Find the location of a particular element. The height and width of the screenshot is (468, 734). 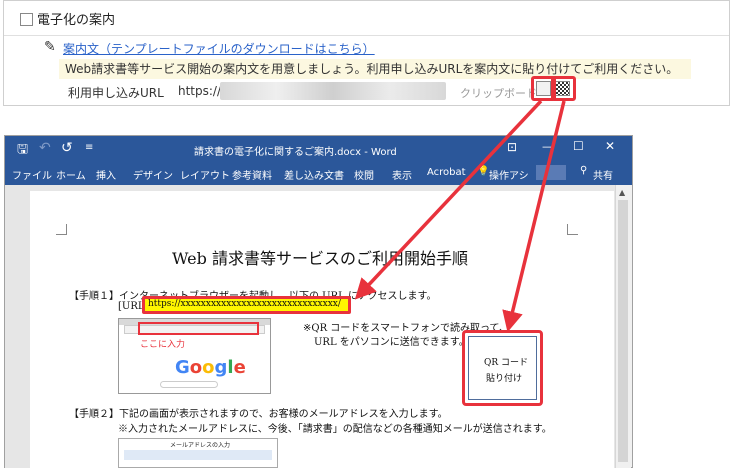

arrow-qr-to-box is located at coordinates (534, 216).